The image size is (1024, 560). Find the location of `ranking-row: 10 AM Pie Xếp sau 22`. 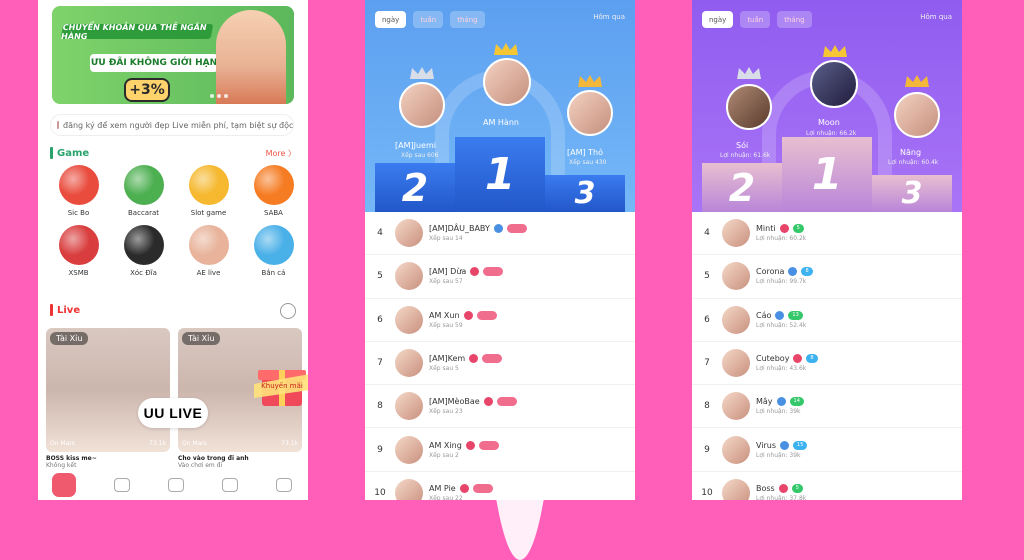

ranking-row: 10 AM Pie Xếp sau 22 is located at coordinates (500, 486).